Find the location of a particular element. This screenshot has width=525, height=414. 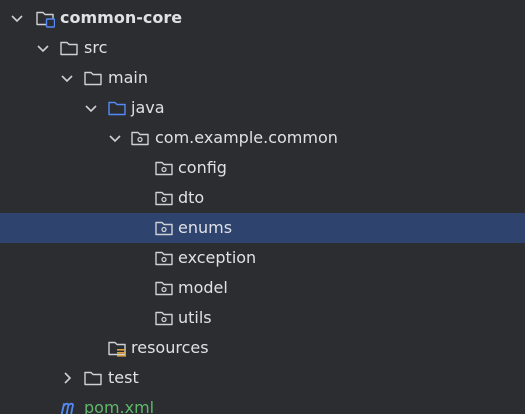

tree-label: dto is located at coordinates (191, 197).